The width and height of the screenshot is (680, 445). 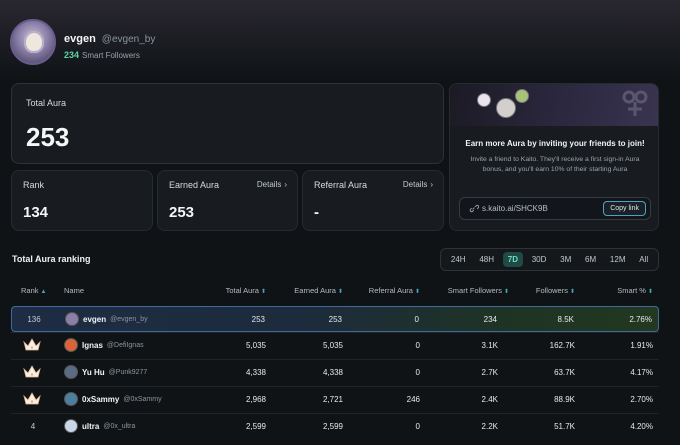 I want to click on user-cell: Ignas @DefiIgnas, so click(x=104, y=345).